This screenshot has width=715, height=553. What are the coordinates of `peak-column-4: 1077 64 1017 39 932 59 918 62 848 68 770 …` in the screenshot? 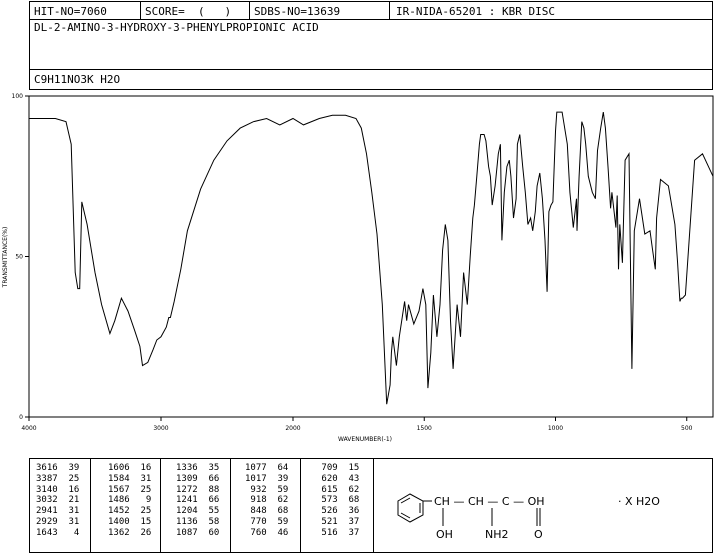 It's located at (266, 501).